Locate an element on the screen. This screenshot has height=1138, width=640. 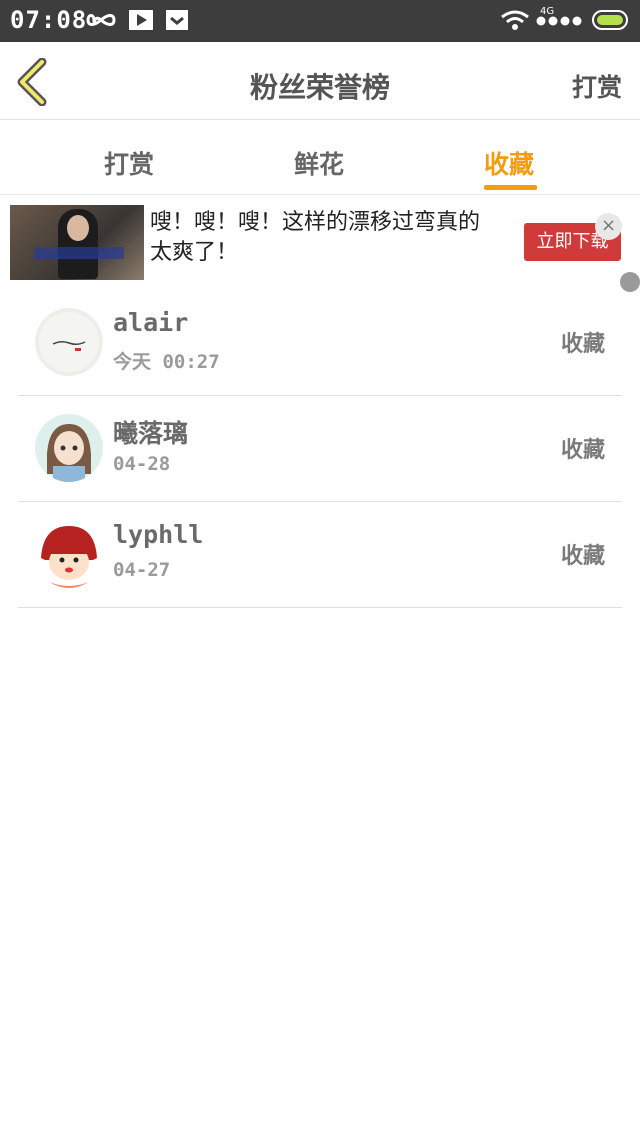
user-name: alair is located at coordinates (151, 322).